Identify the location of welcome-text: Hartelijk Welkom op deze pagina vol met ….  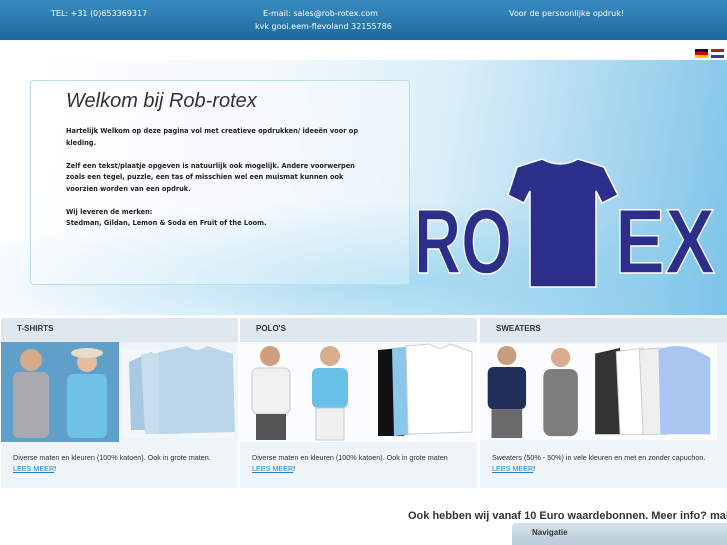
(216, 183).